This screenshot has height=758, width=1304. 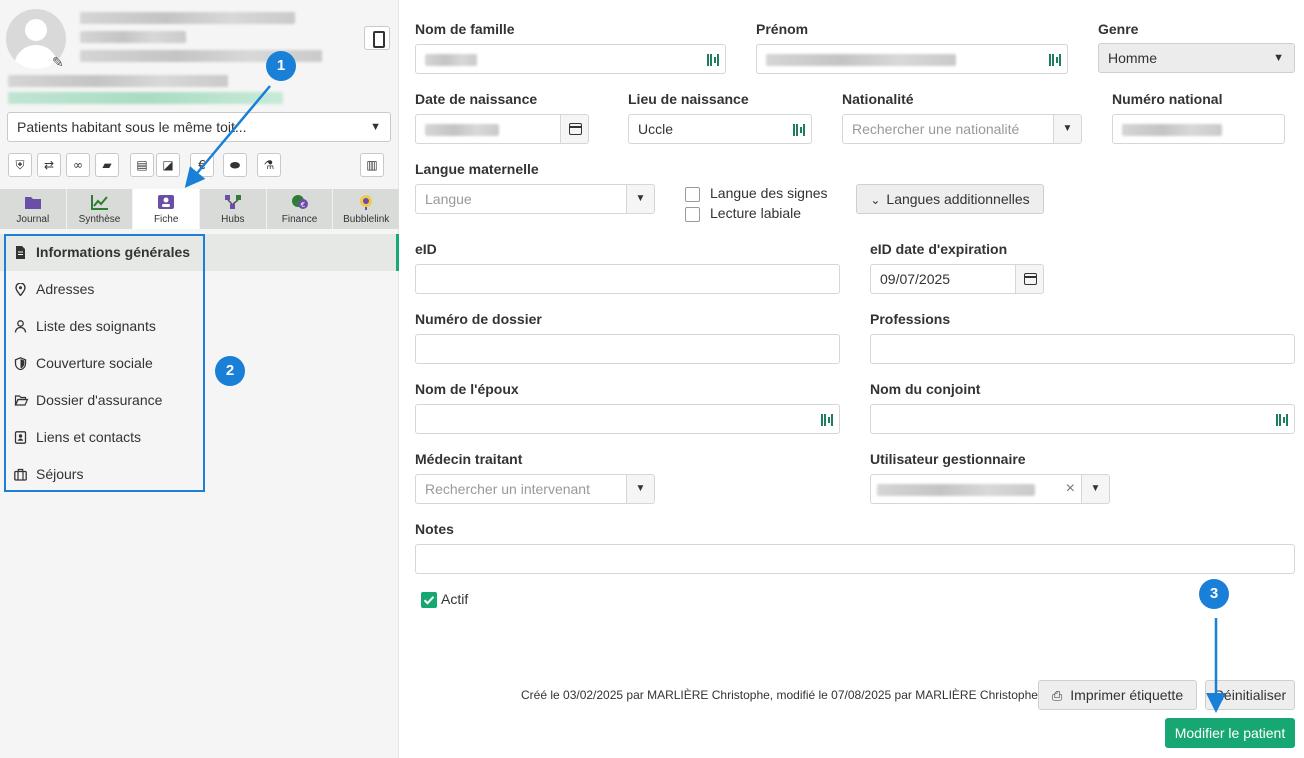 What do you see at coordinates (20, 289) in the screenshot?
I see `map-pin-icon` at bounding box center [20, 289].